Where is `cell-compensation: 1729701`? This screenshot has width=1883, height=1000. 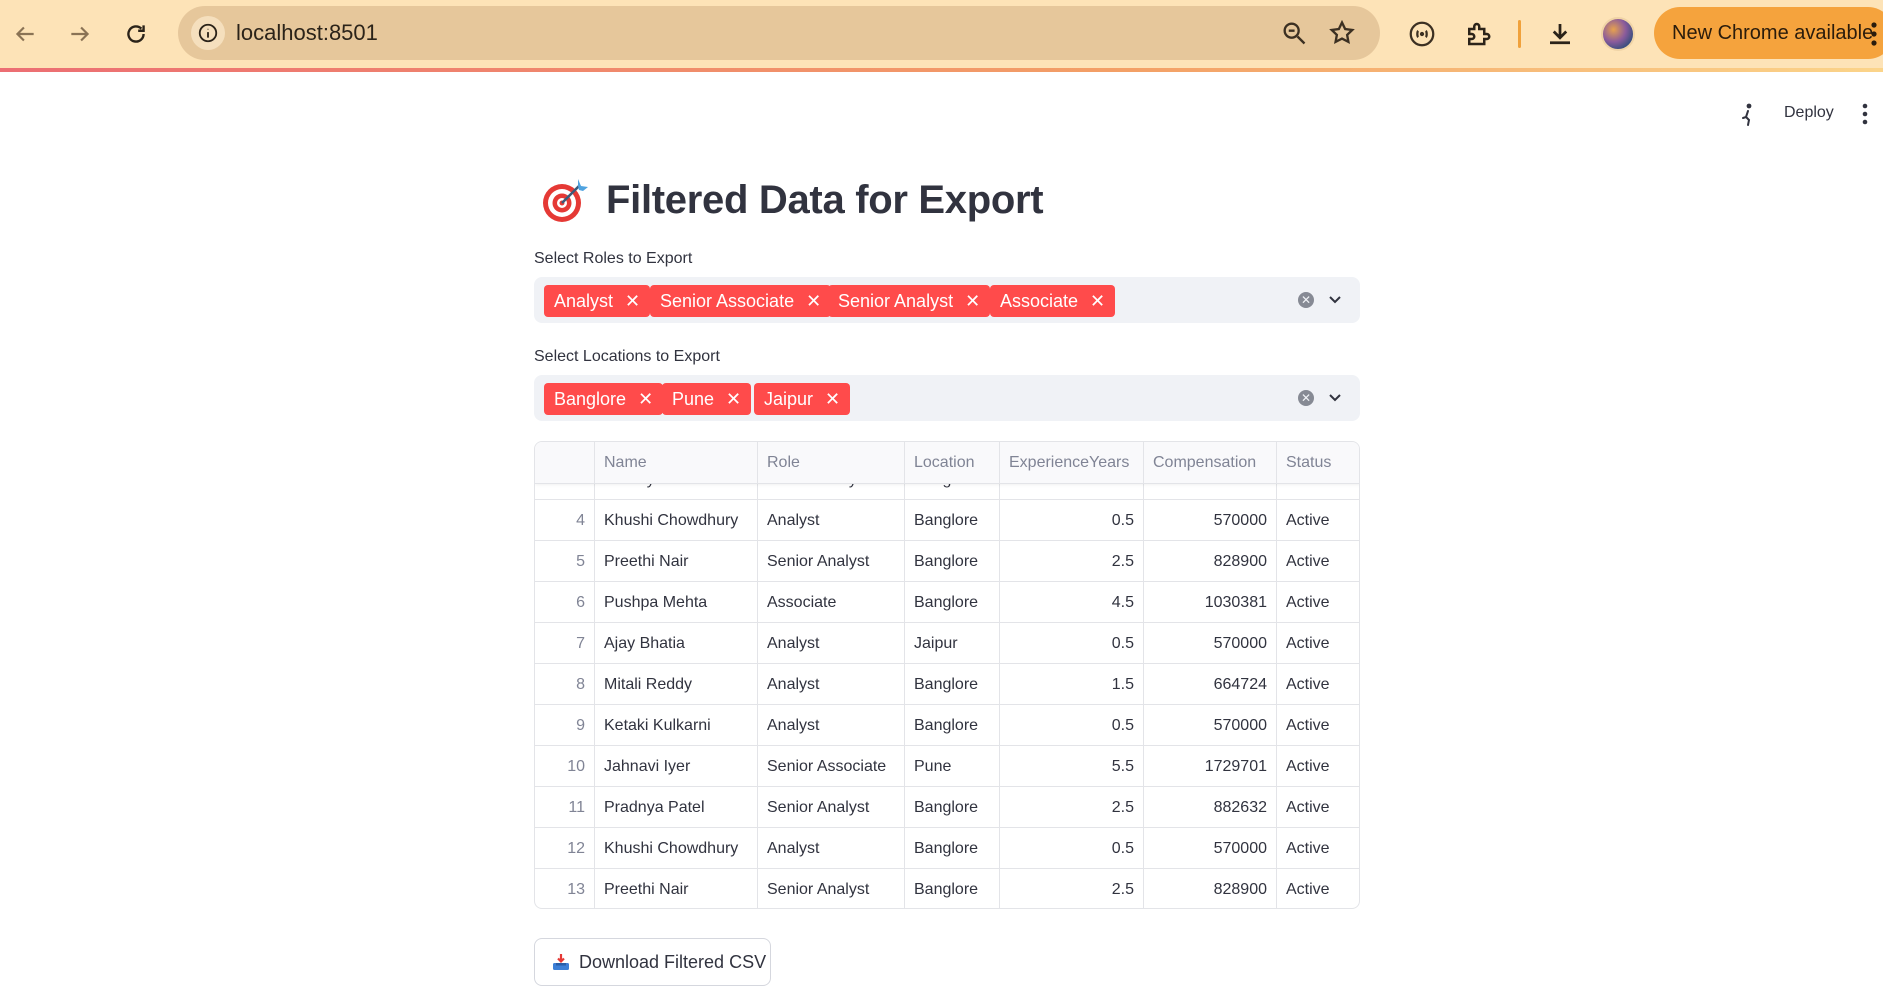 cell-compensation: 1729701 is located at coordinates (1210, 766).